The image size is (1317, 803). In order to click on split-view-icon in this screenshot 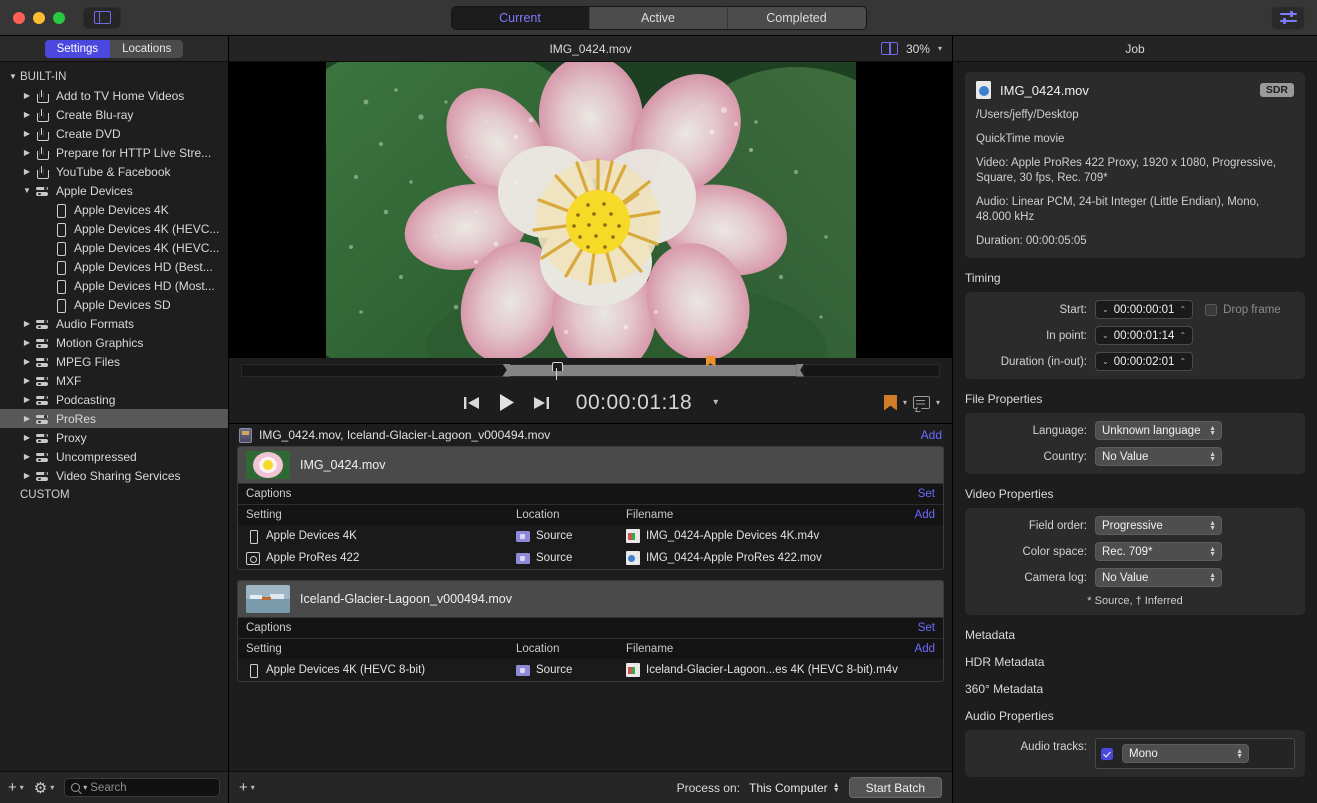, I will do `click(889, 48)`.